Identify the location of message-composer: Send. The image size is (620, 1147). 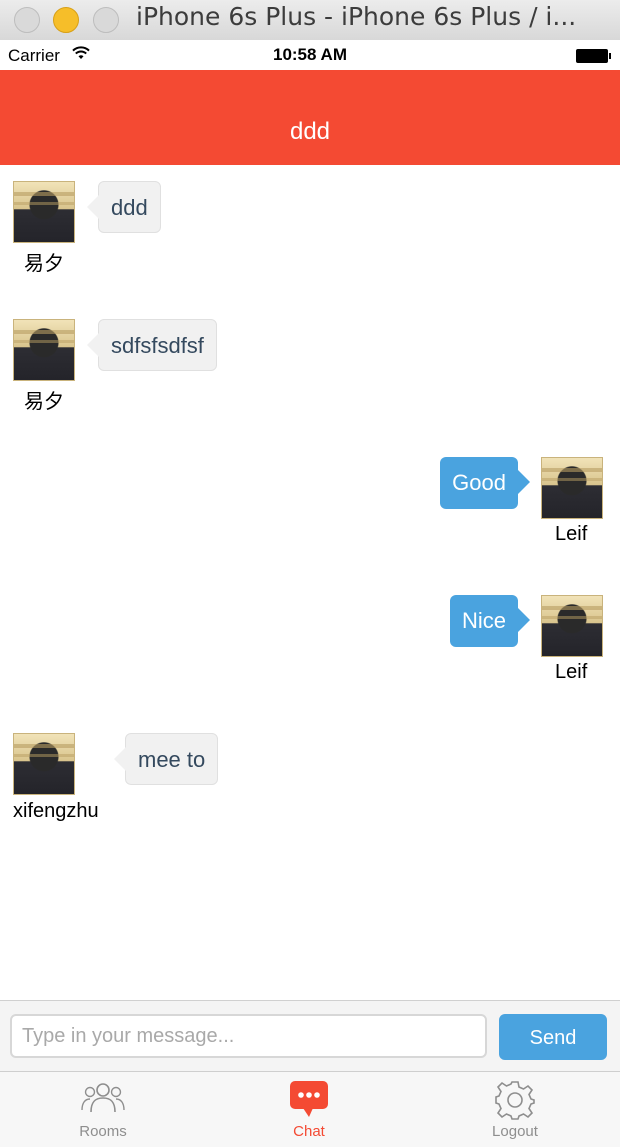
(310, 1036).